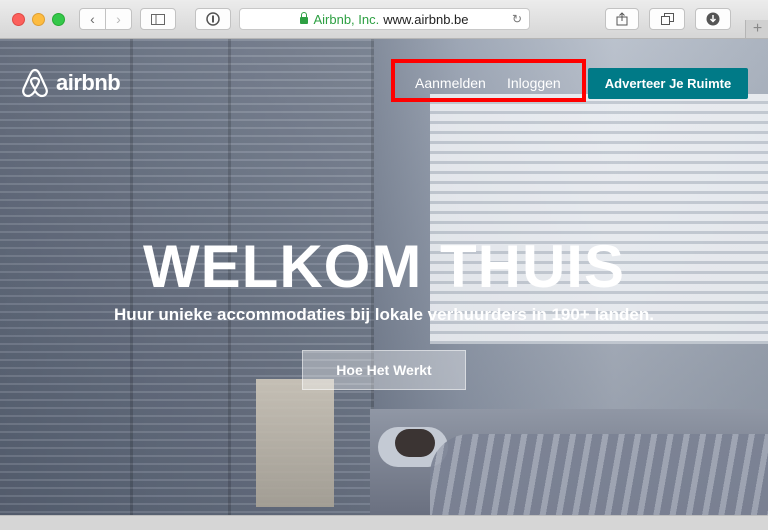 Image resolution: width=768 pixels, height=530 pixels. I want to click on browser-bottom-edge, so click(384, 522).